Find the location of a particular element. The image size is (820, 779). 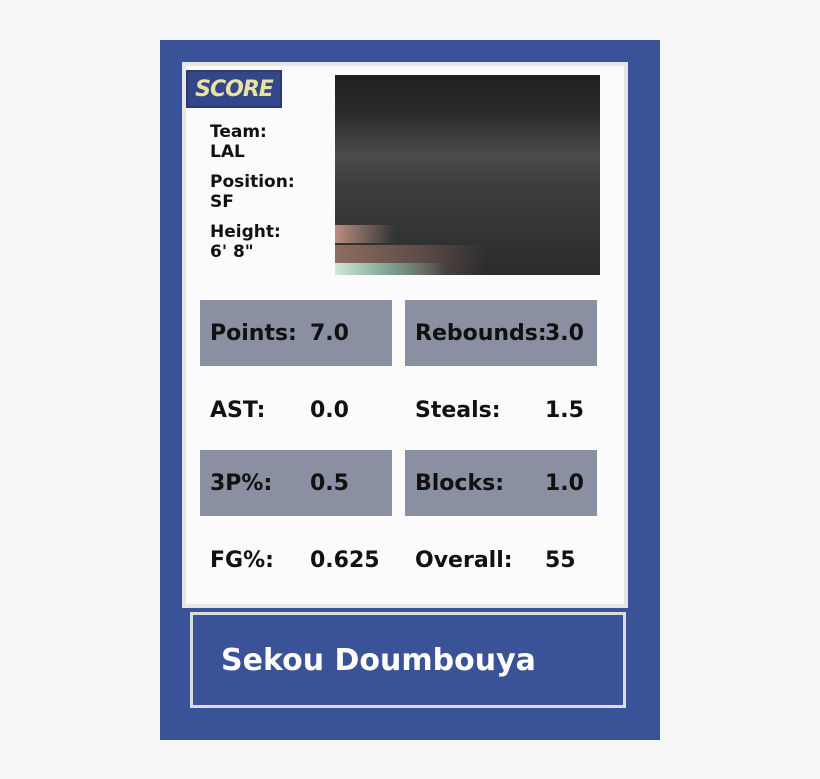

logo-text: SCORE is located at coordinates (234, 89).